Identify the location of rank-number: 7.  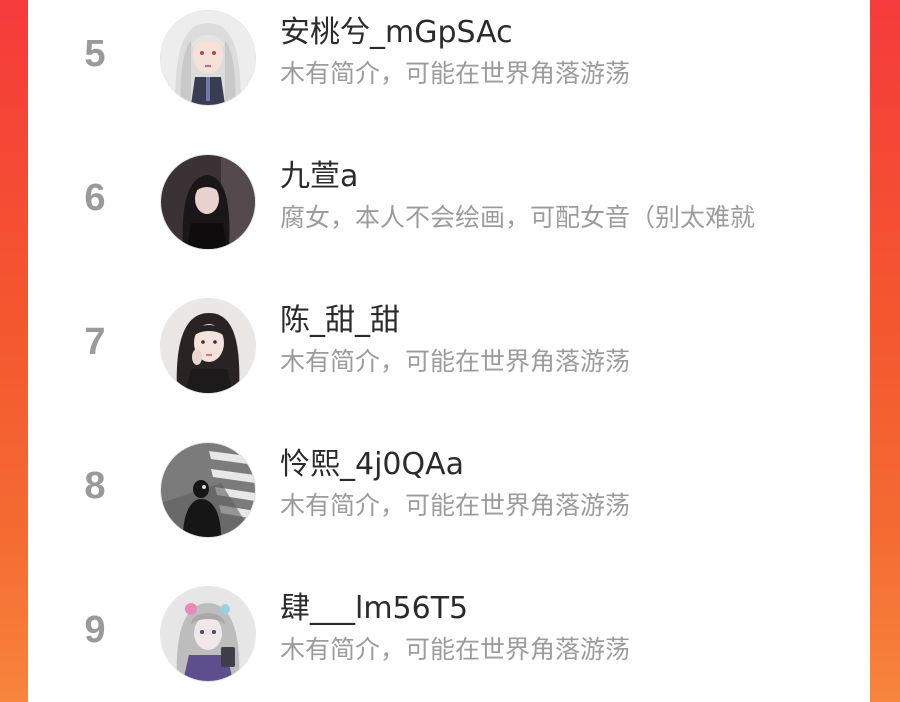
(95, 342).